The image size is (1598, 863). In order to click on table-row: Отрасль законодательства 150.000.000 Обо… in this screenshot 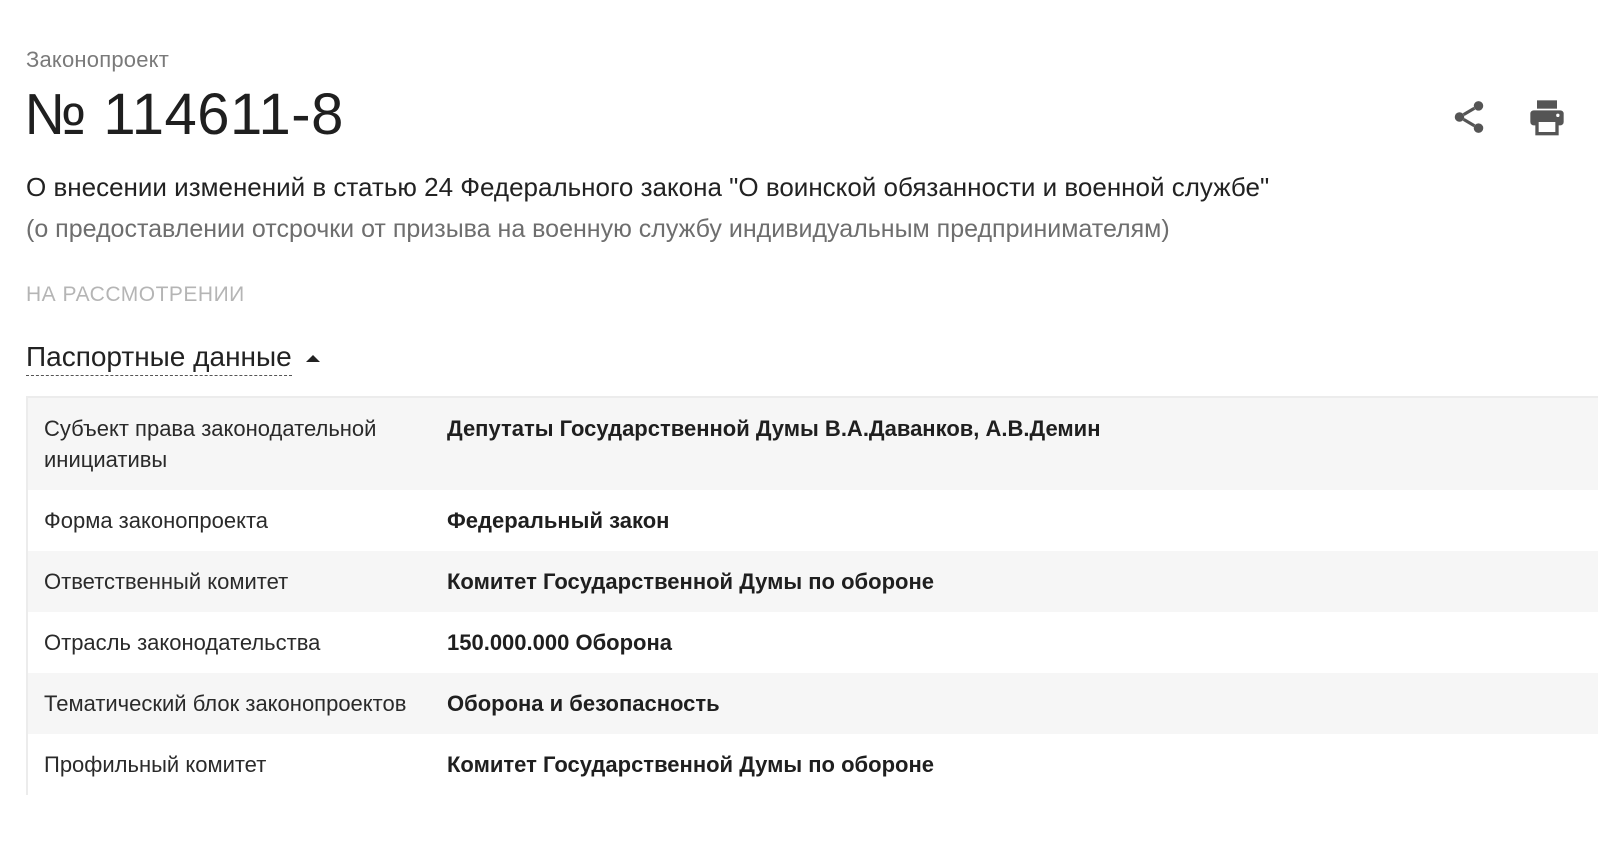, I will do `click(813, 642)`.